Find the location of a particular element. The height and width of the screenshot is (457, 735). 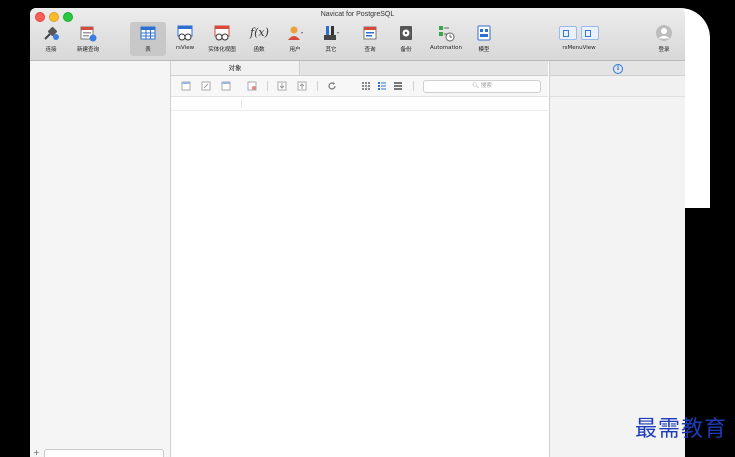

backup-button: 备份 is located at coordinates (406, 39).